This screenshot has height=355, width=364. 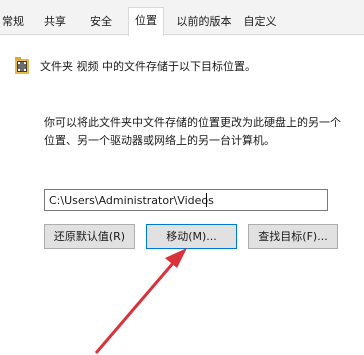 What do you see at coordinates (101, 22) in the screenshot?
I see `tab-security: 安全` at bounding box center [101, 22].